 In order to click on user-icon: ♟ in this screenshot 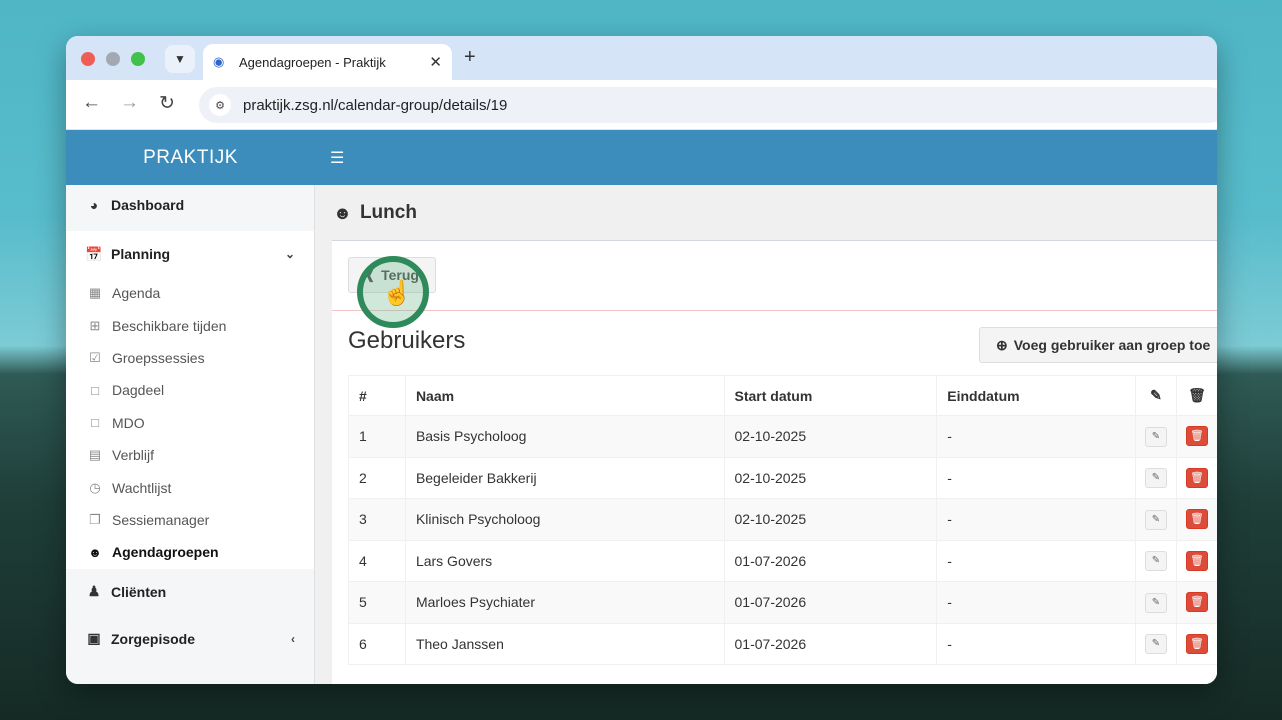, I will do `click(94, 591)`.